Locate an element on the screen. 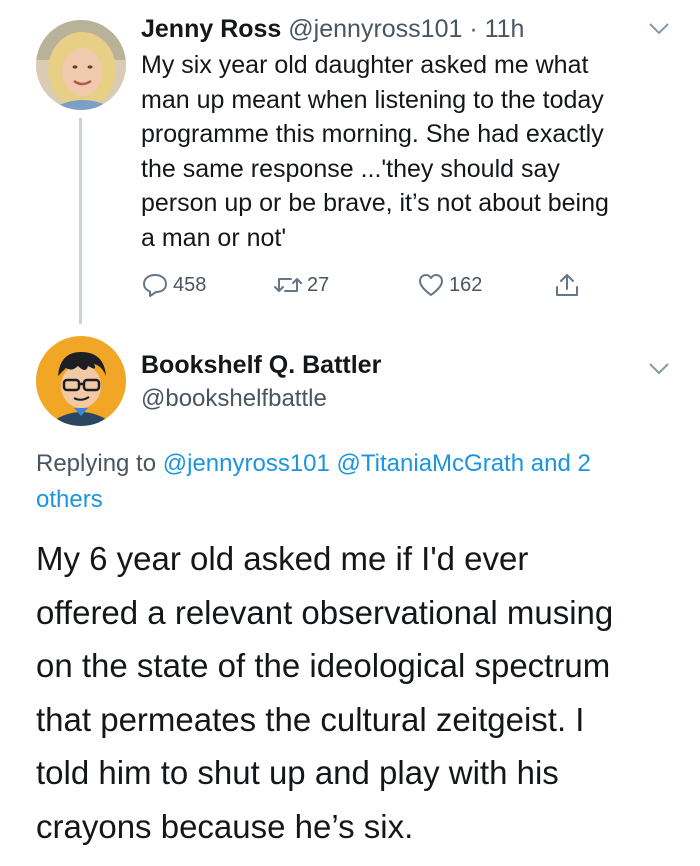 The image size is (700, 866). reply-button: 458 is located at coordinates (173, 285).